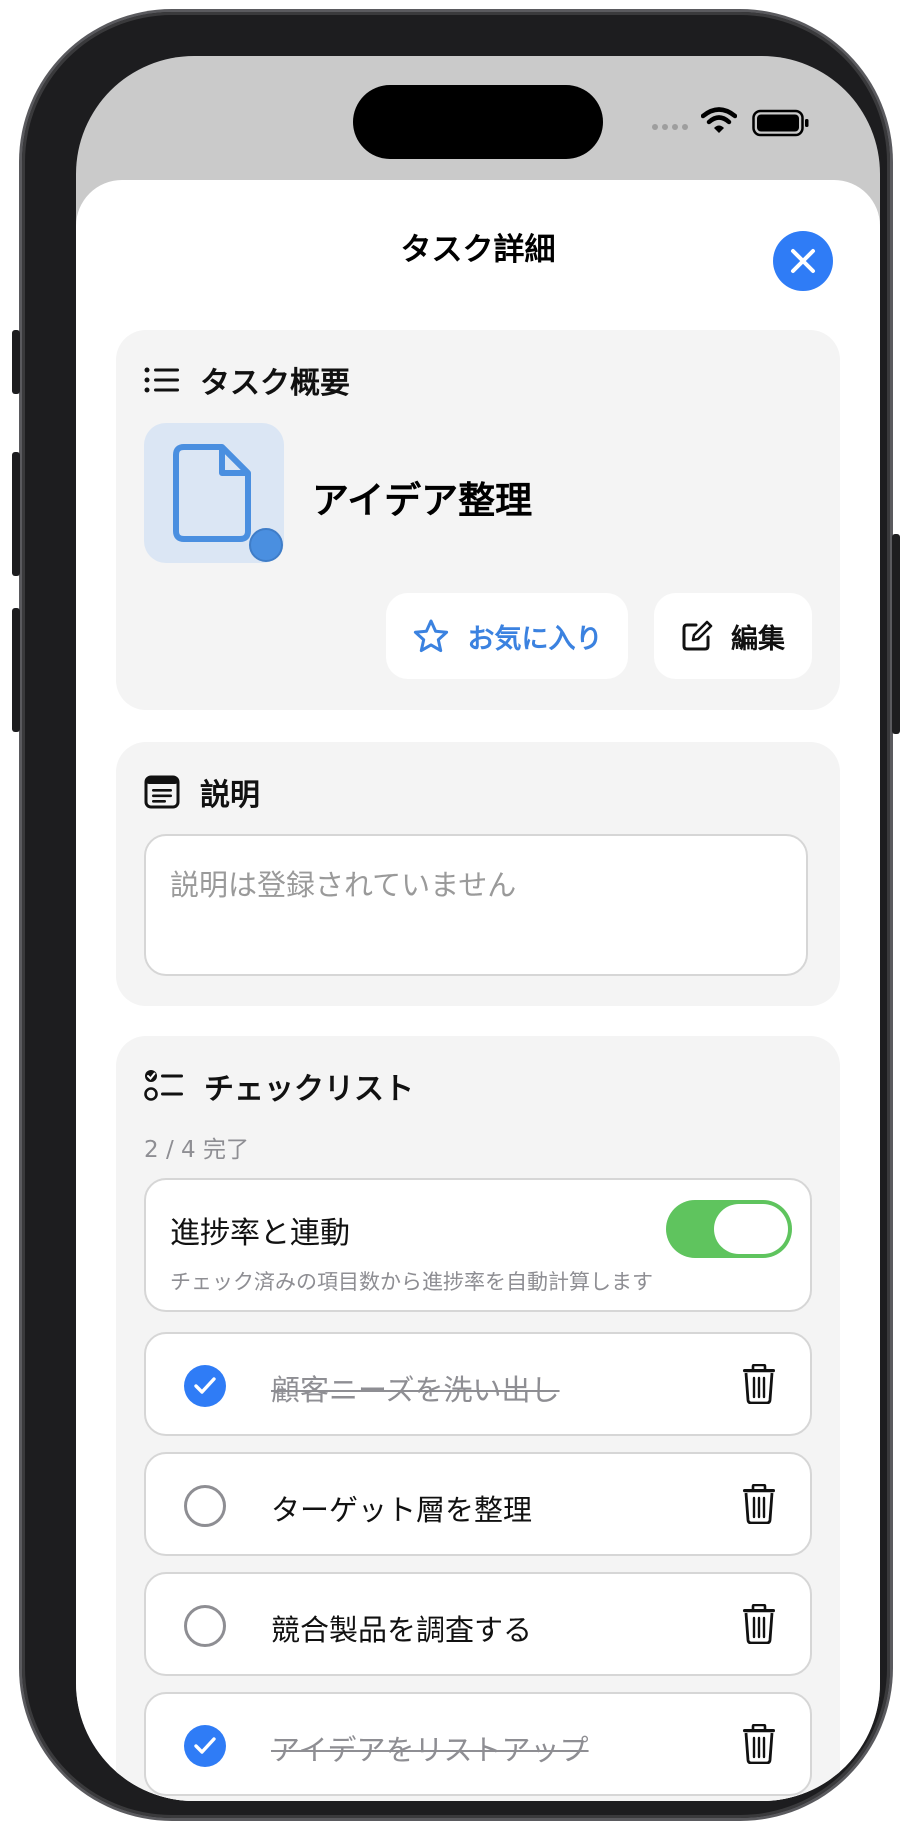 The image size is (912, 1829). Describe the element at coordinates (896, 634) in the screenshot. I see `power-button` at that location.